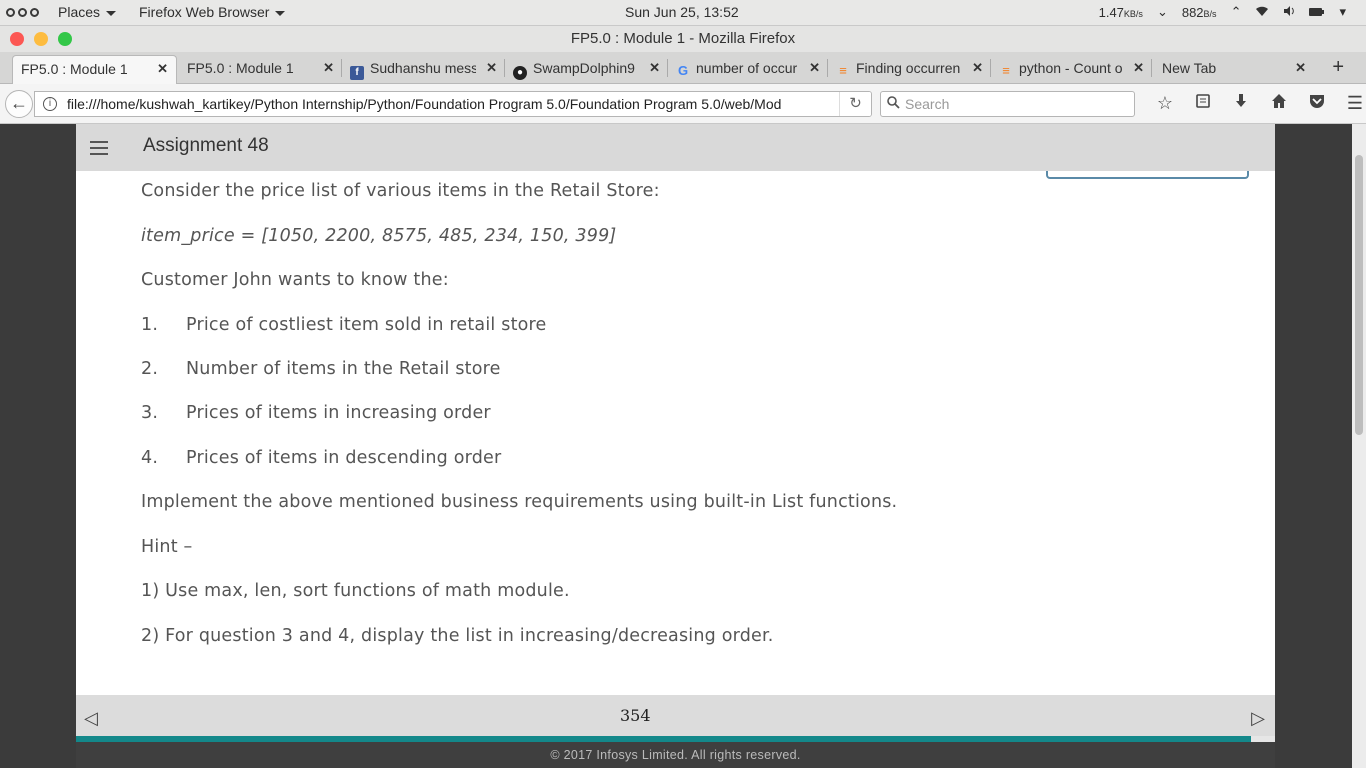 This screenshot has height=768, width=1366. Describe the element at coordinates (150, 369) in the screenshot. I see `list-number: 2.` at that location.